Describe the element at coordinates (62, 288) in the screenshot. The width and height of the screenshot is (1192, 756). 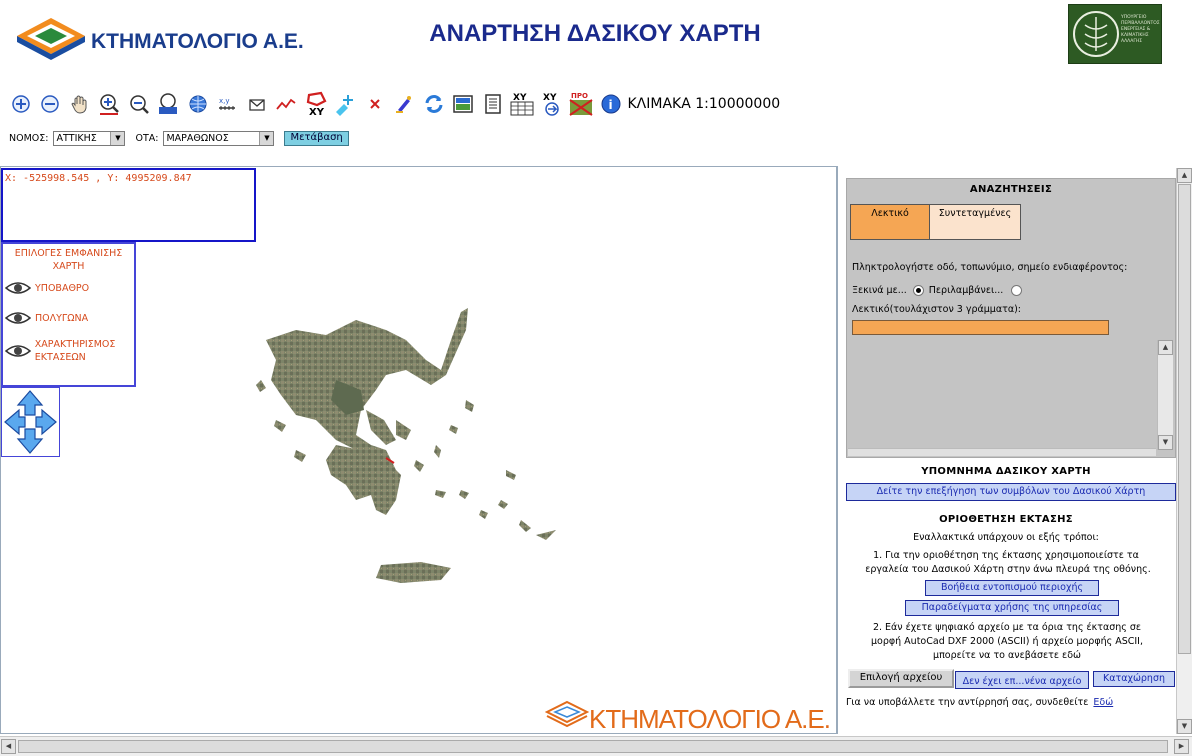
I see `layer-label: ΥΠΟΒΑΘΡΟ` at that location.